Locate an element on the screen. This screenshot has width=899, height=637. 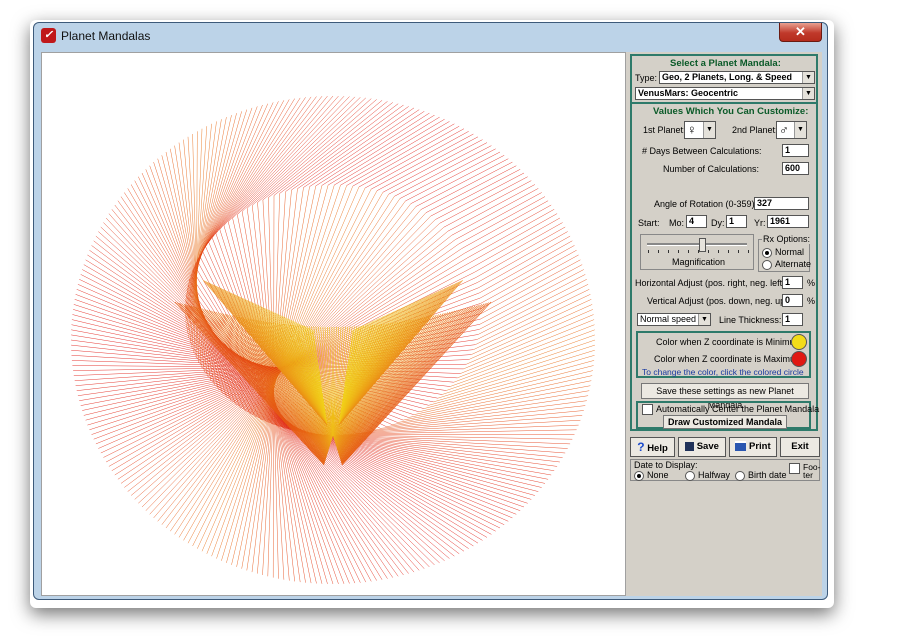
footer-label: Foo- ter is located at coordinates (812, 471).